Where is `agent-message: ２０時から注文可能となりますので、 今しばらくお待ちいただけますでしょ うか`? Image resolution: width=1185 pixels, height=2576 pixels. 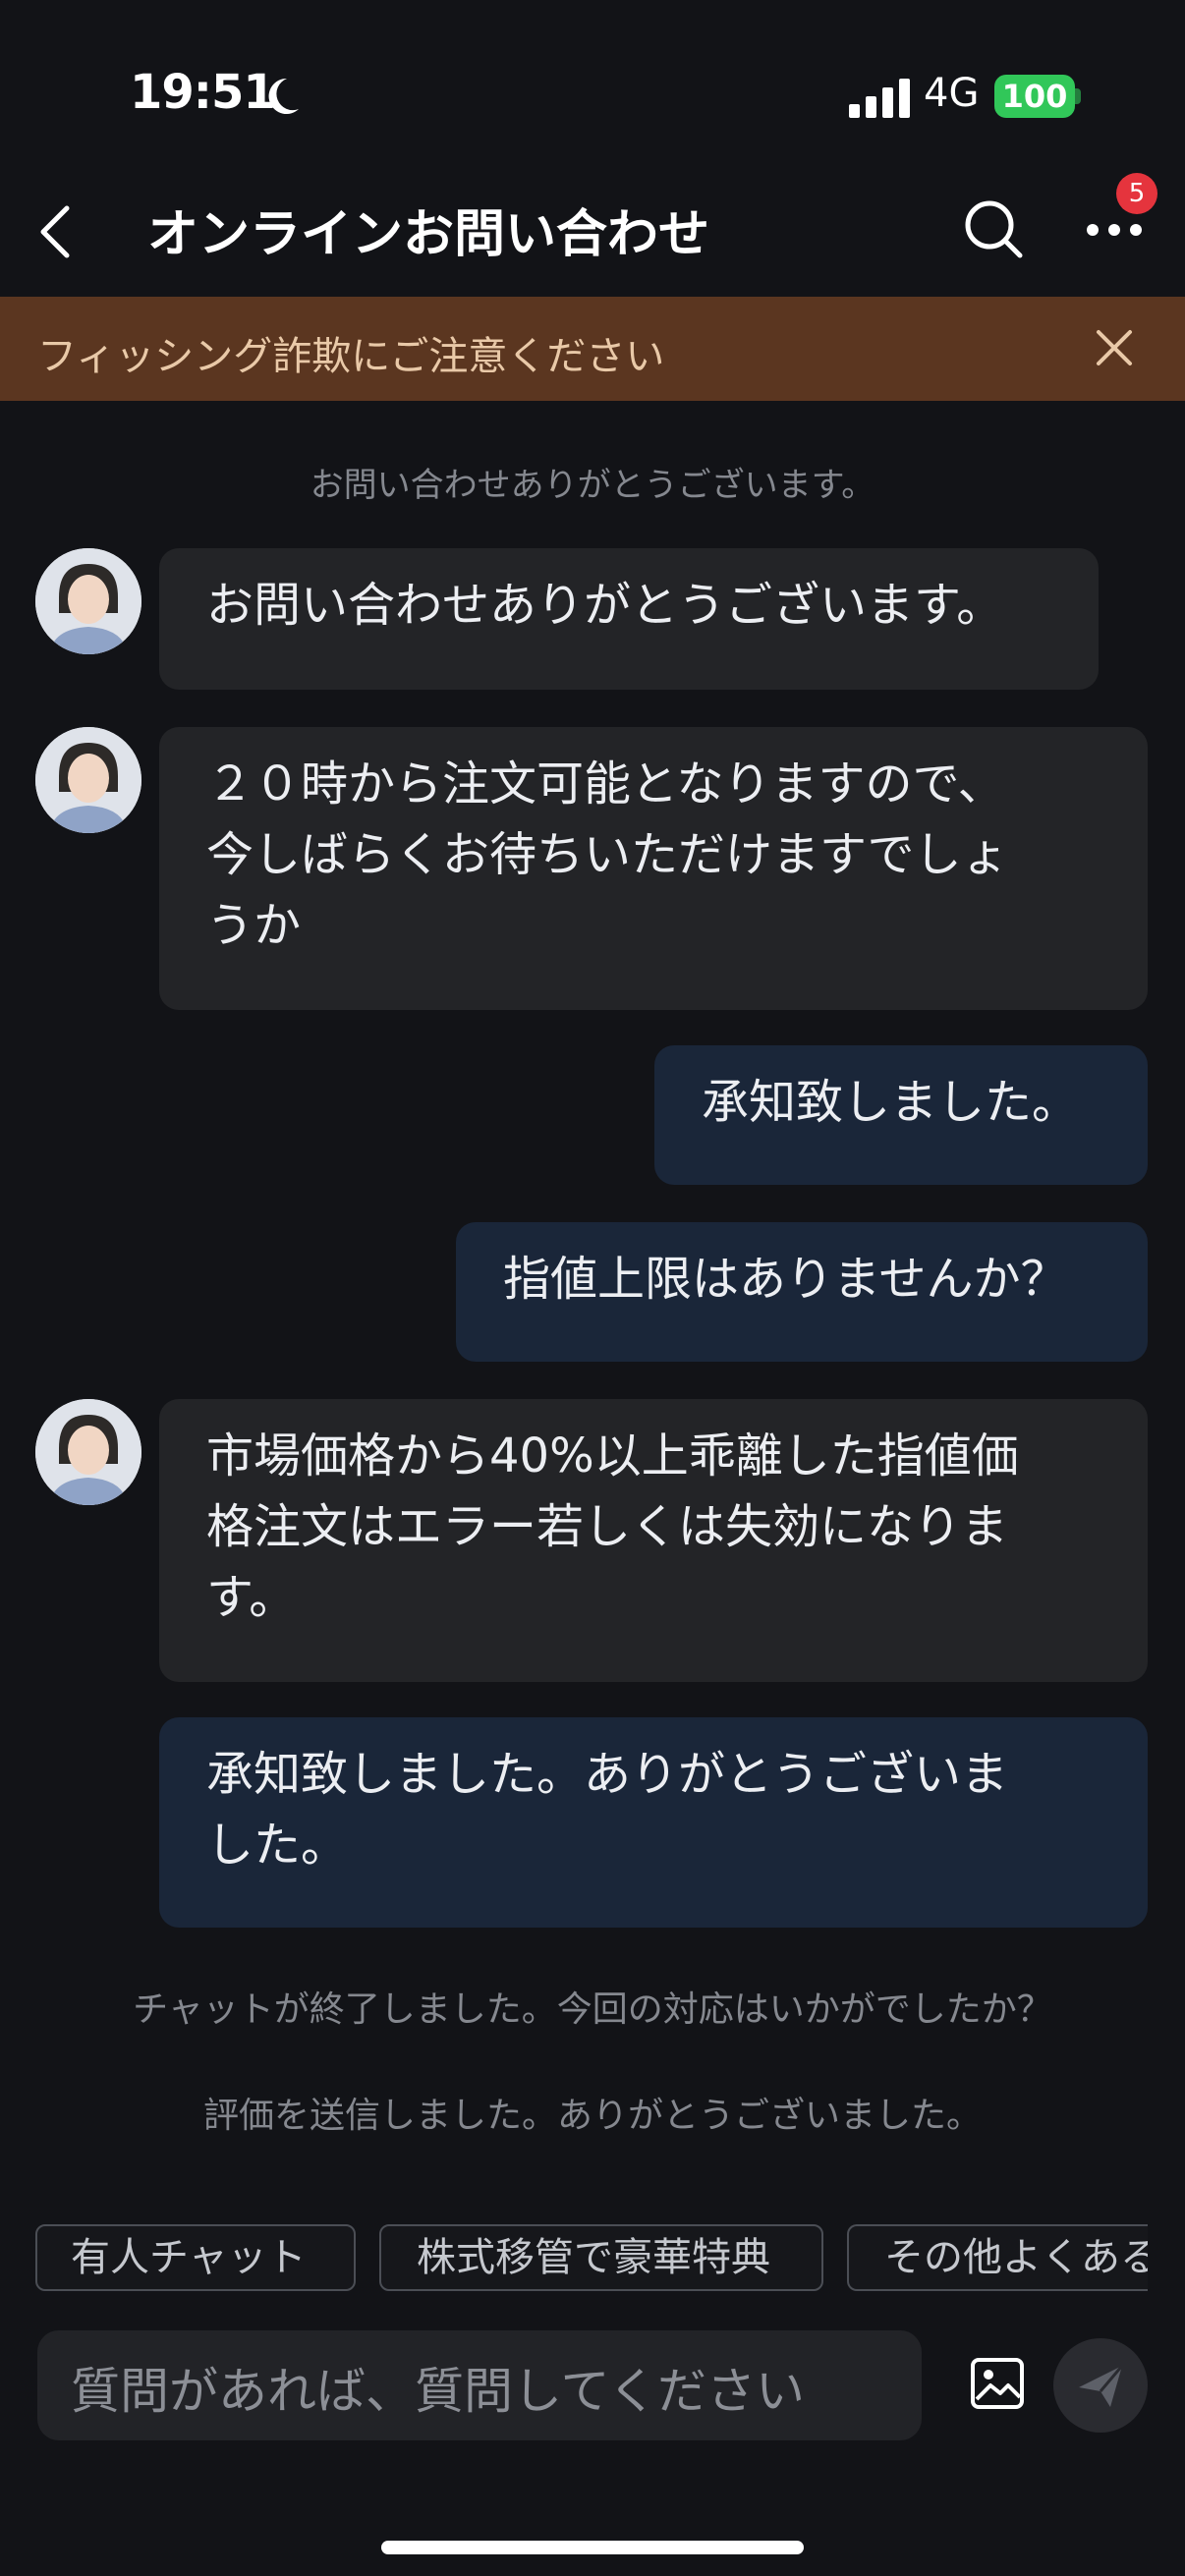
agent-message: ２０時から注文可能となりますので、 今しばらくお待ちいただけますでしょ うか is located at coordinates (654, 868).